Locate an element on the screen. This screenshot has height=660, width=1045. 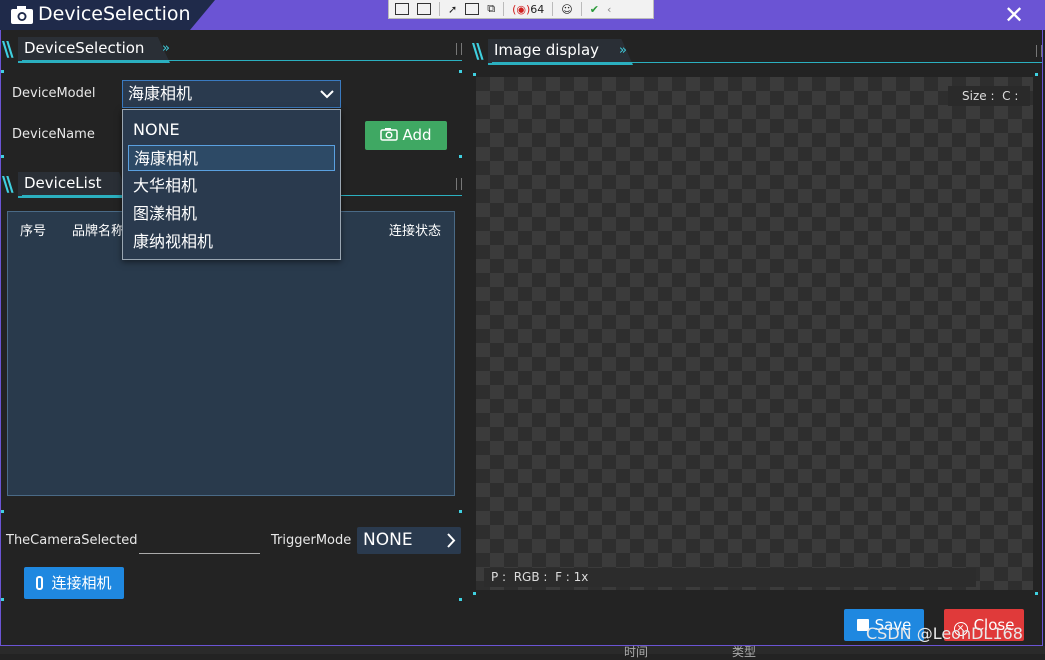
binding-failures-icon: (◉) is located at coordinates (521, 9).